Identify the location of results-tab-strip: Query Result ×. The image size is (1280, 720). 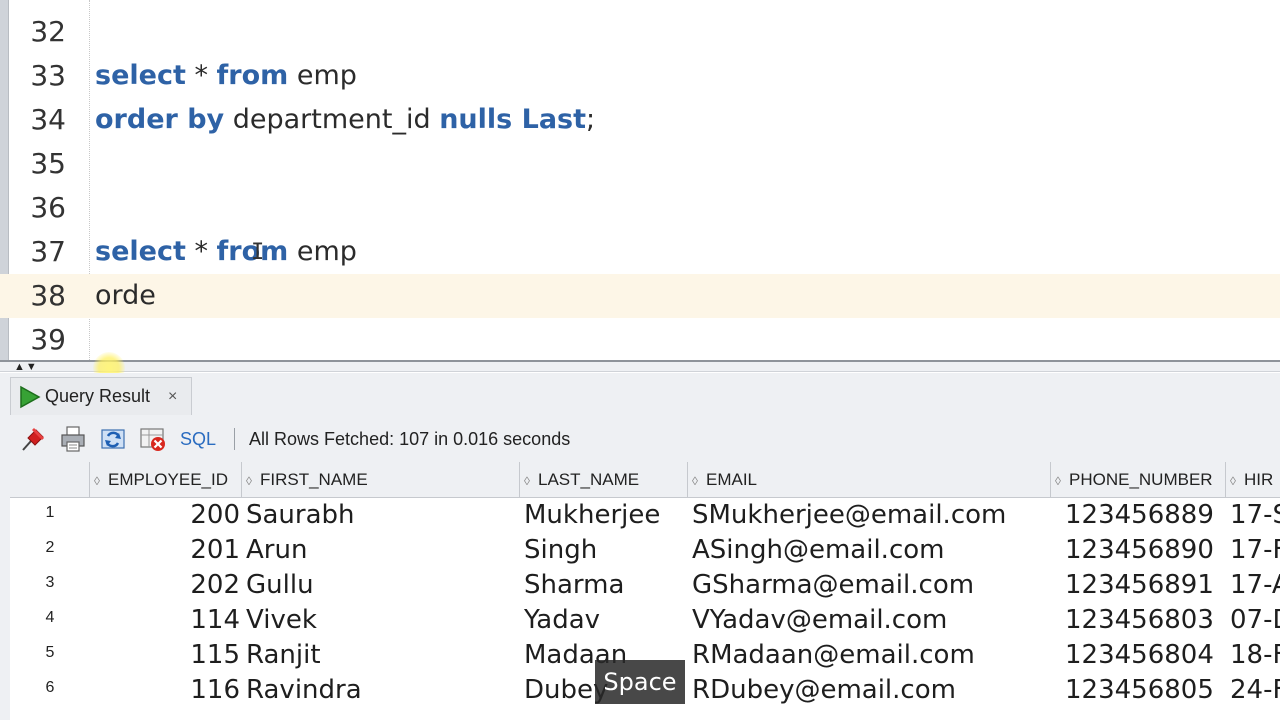
(640, 394).